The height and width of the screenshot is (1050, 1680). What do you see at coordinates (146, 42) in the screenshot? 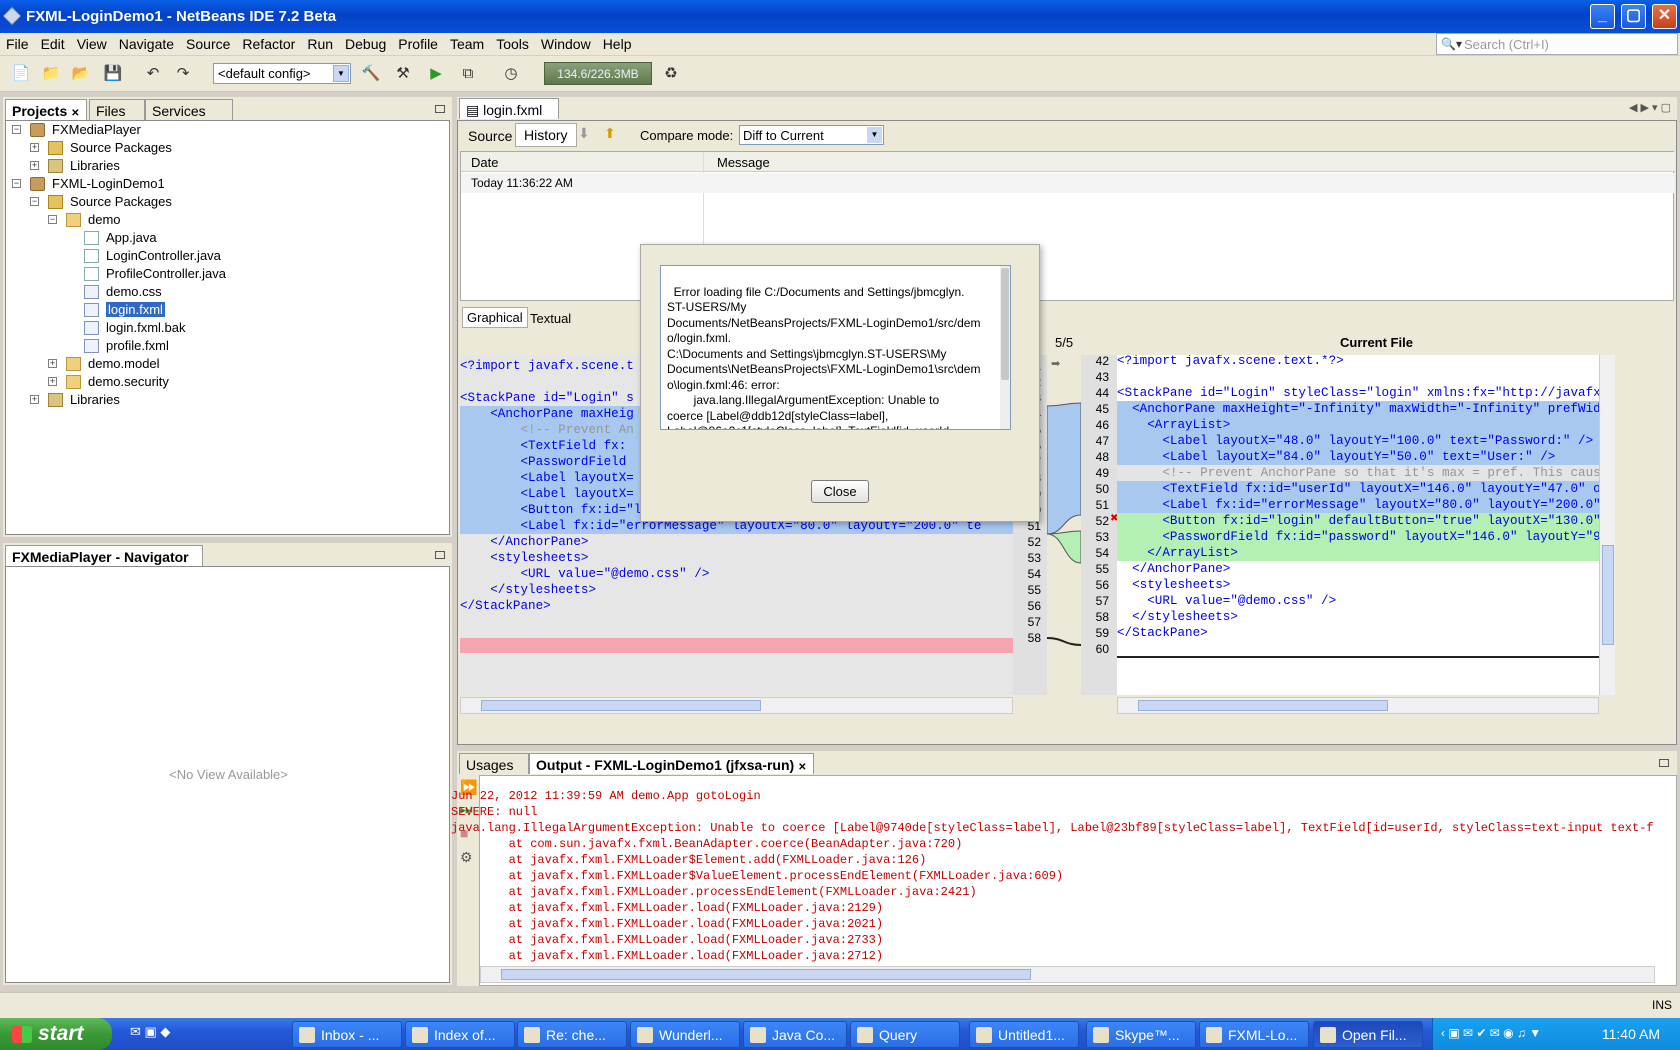
I see `menu-navigate: Navigate` at bounding box center [146, 42].